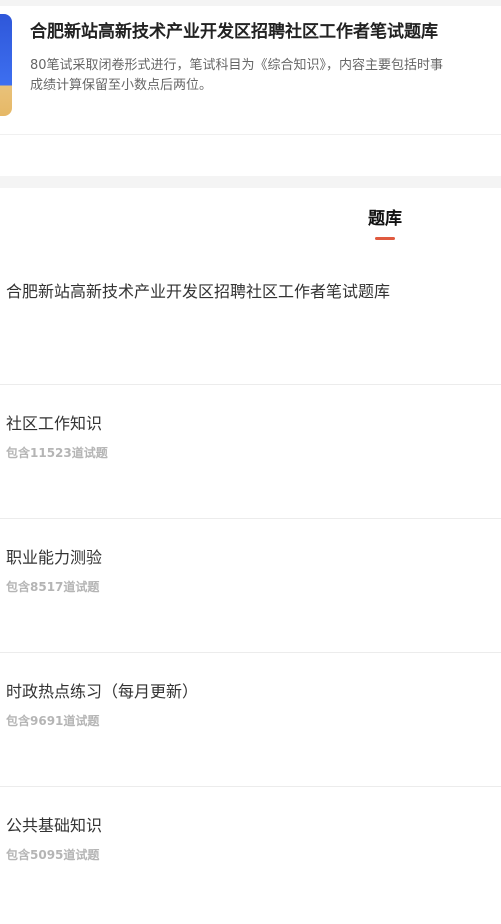 Image resolution: width=501 pixels, height=924 pixels. Describe the element at coordinates (54, 557) in the screenshot. I see `subject-name: 职业能力测验` at that location.